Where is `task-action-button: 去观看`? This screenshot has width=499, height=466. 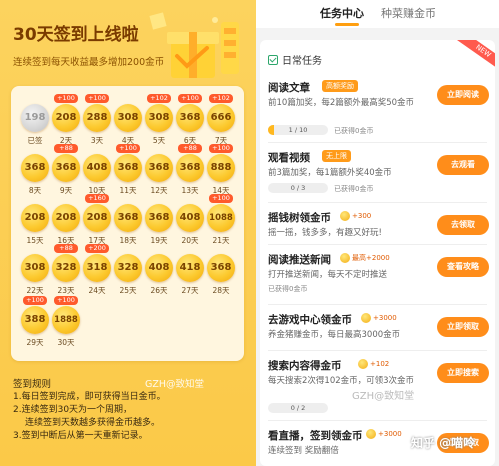
task-action-button: 去观看 is located at coordinates (463, 165).